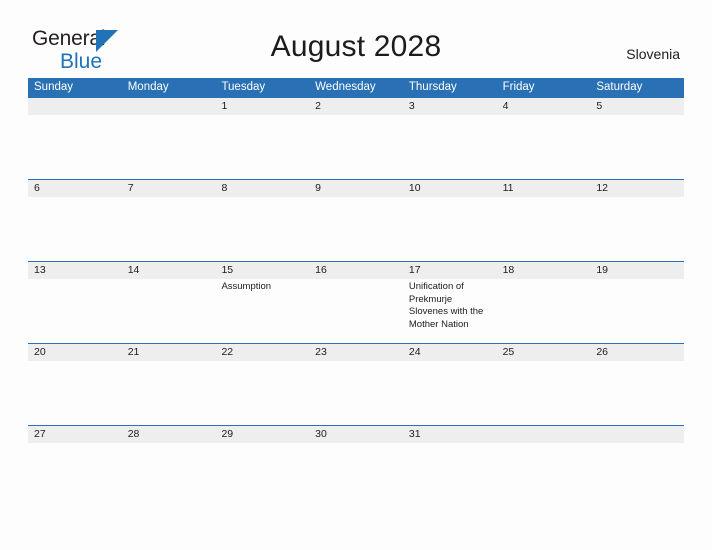 The image size is (712, 550). What do you see at coordinates (432, 87) in the screenshot?
I see `weekday-header-thursday: Thursday` at bounding box center [432, 87].